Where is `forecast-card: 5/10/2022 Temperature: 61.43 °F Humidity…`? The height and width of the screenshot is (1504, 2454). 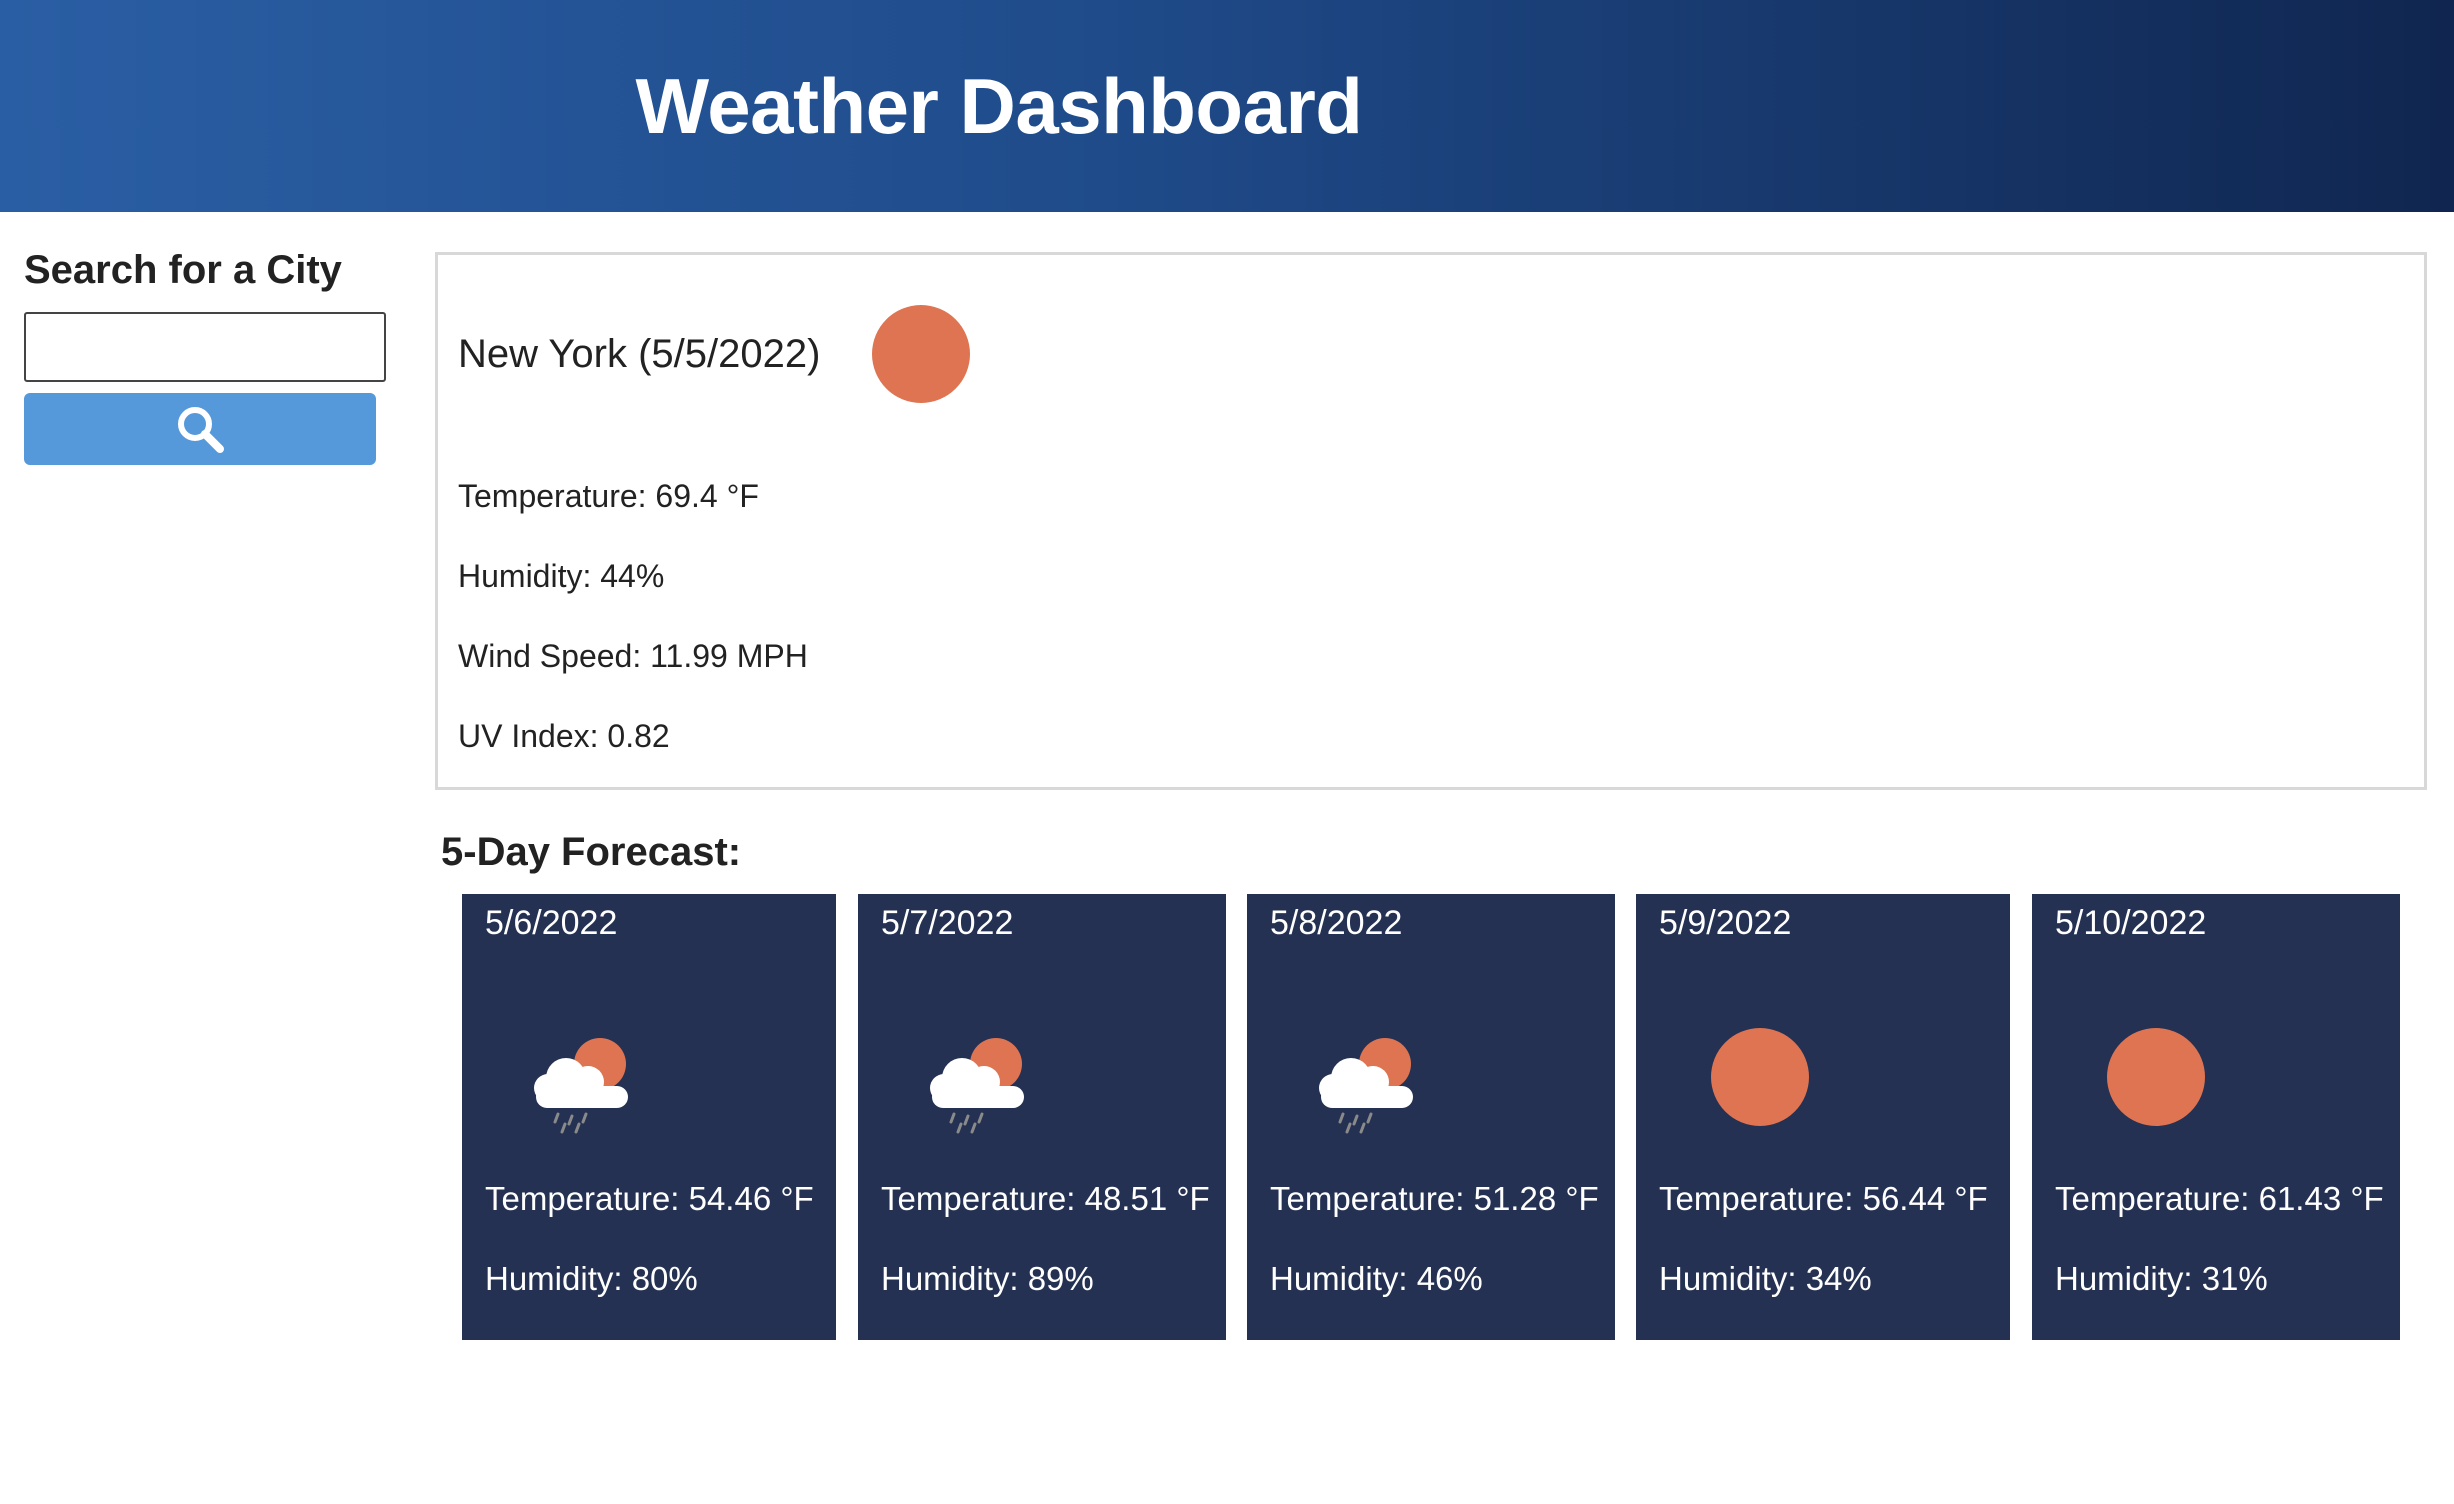
forecast-card: 5/10/2022 Temperature: 61.43 °F Humidity… is located at coordinates (2216, 1117).